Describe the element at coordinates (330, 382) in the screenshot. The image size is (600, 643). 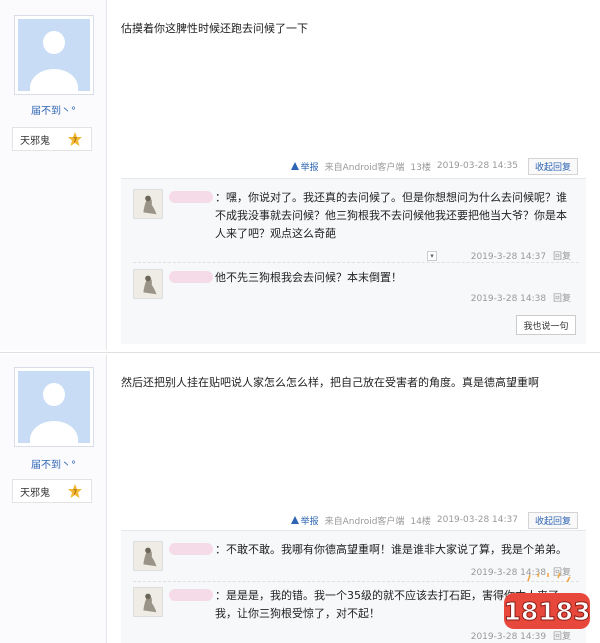
I see `post-content: 然后还把别人挂在贴吧说人家怎么怎么样，把自己放在受害者的角度。真是德高望重啊` at that location.